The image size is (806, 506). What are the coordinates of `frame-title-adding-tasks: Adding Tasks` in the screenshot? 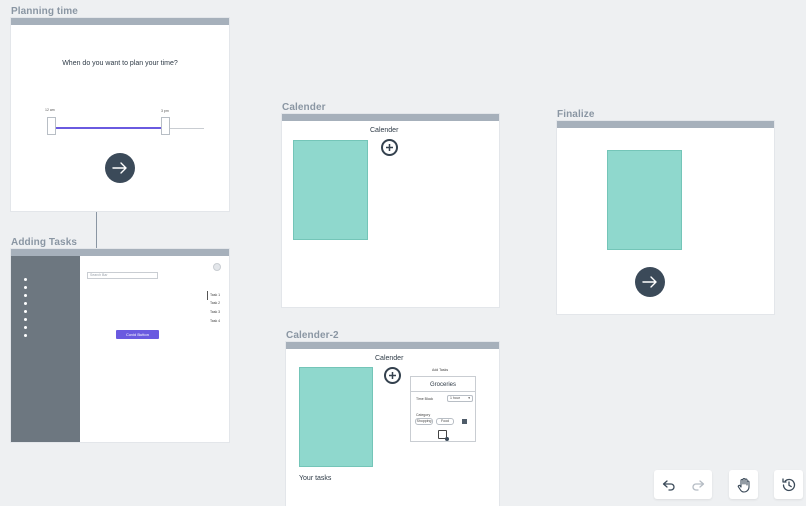 It's located at (44, 242).